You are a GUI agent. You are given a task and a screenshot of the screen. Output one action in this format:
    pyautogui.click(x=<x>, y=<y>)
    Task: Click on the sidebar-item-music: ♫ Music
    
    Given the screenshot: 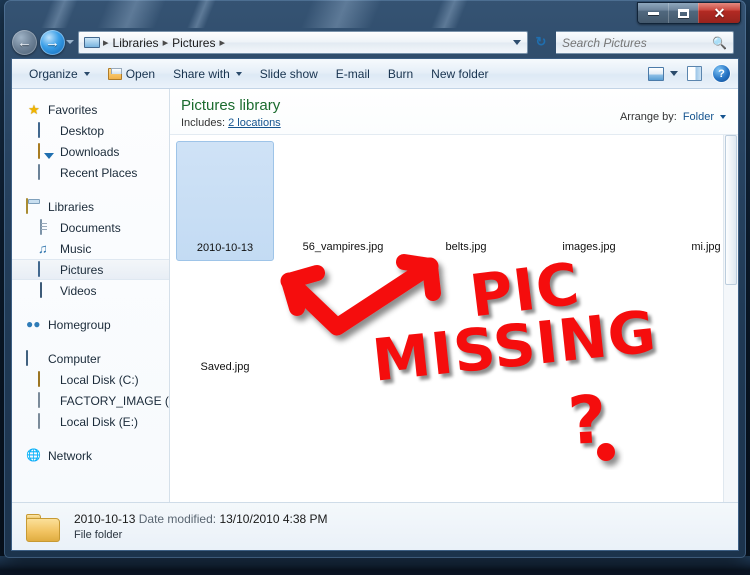 What is the action you would take?
    pyautogui.click(x=90, y=248)
    